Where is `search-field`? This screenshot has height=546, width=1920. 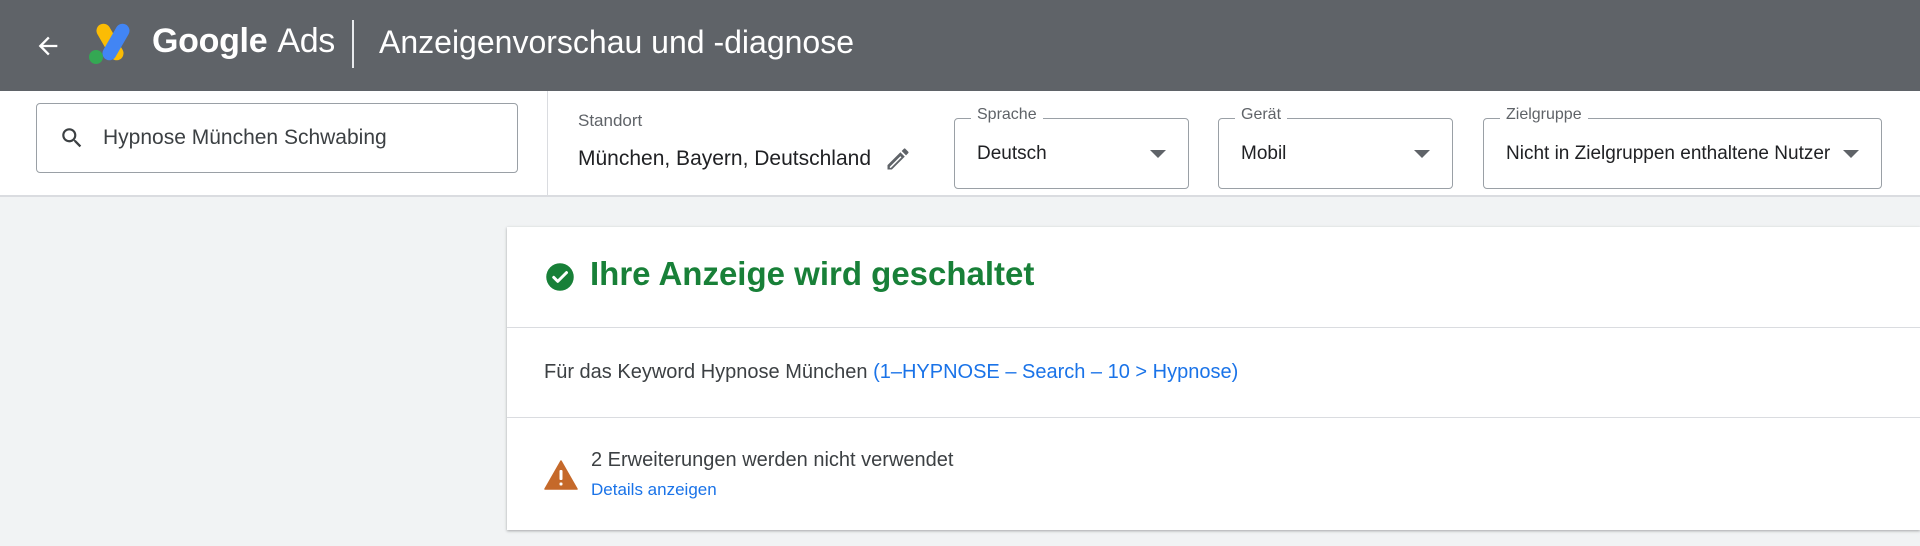 search-field is located at coordinates (277, 138).